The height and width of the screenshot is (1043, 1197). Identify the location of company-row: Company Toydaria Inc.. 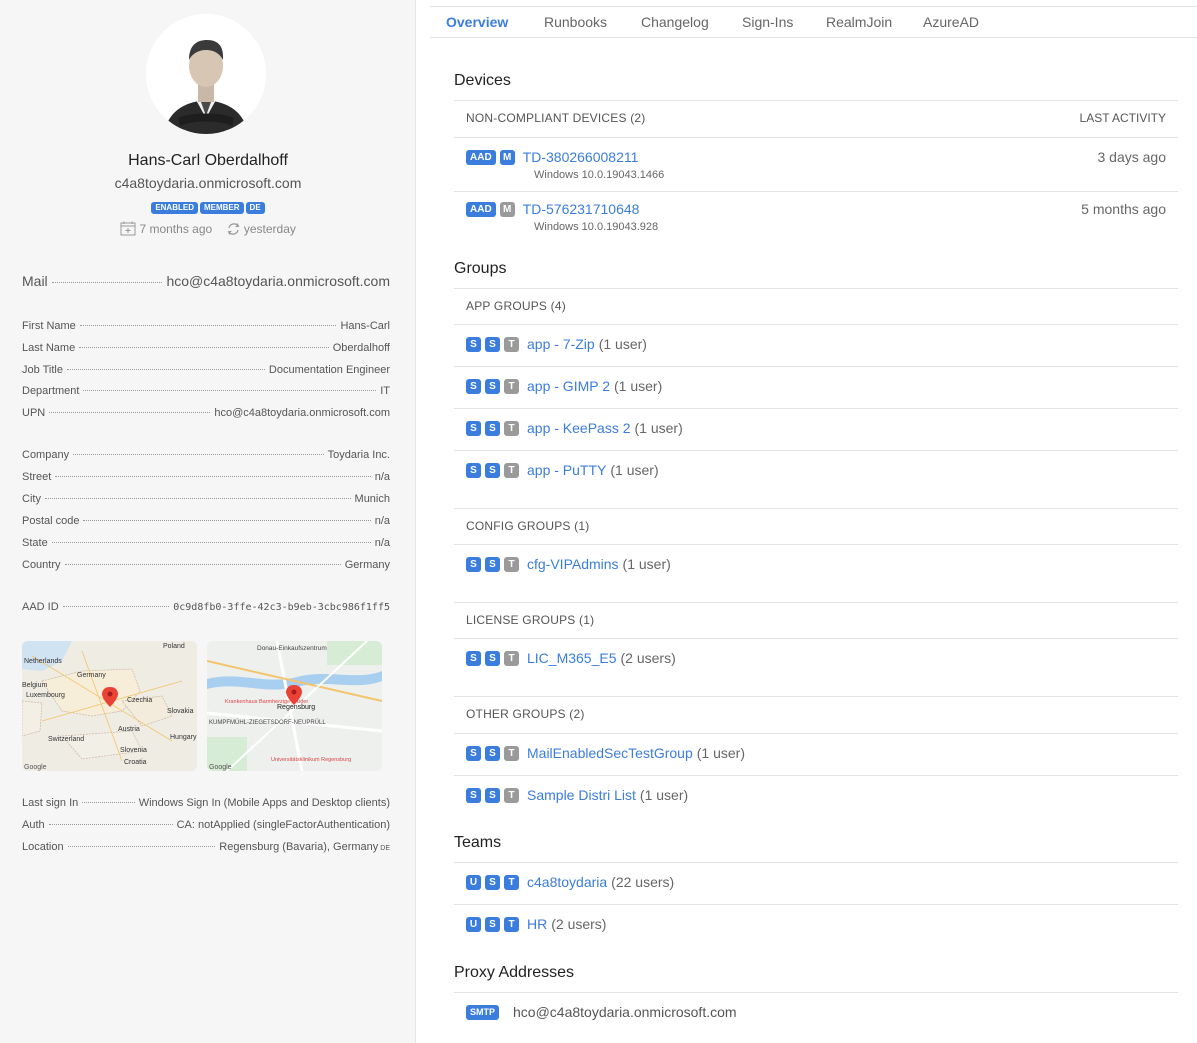
(206, 455).